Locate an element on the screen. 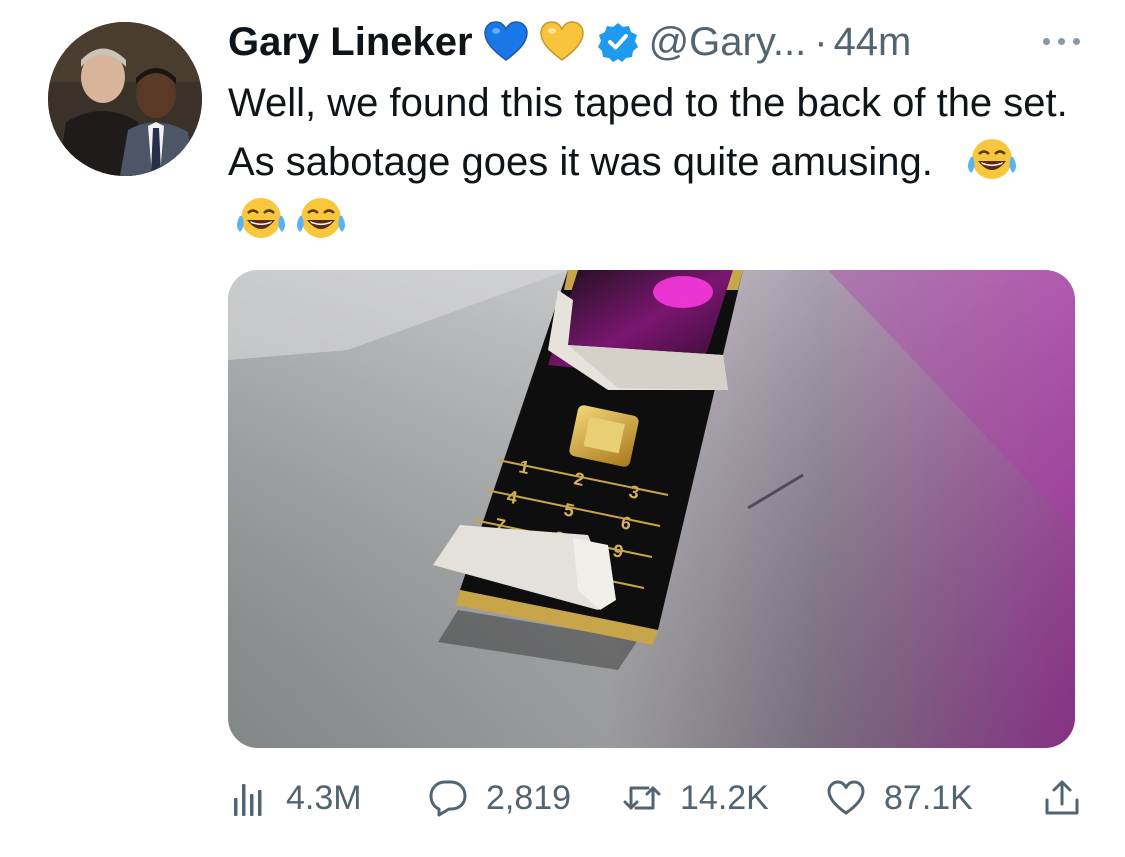 This screenshot has width=1125, height=857. blue-heart-icon is located at coordinates (506, 42).